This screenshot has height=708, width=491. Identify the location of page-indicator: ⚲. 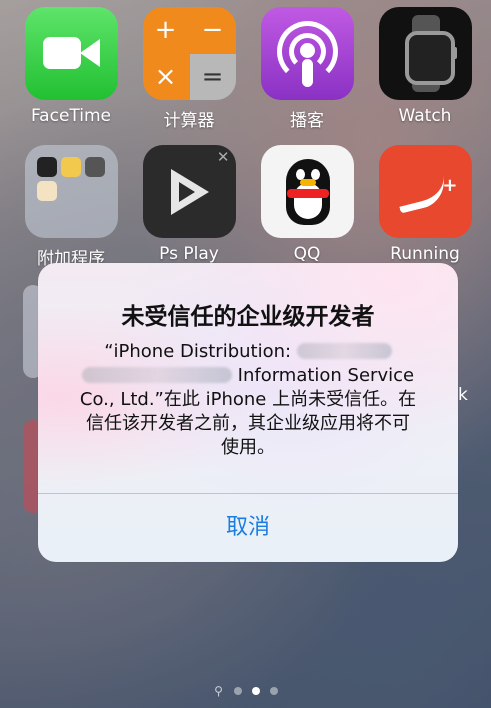
(245, 691).